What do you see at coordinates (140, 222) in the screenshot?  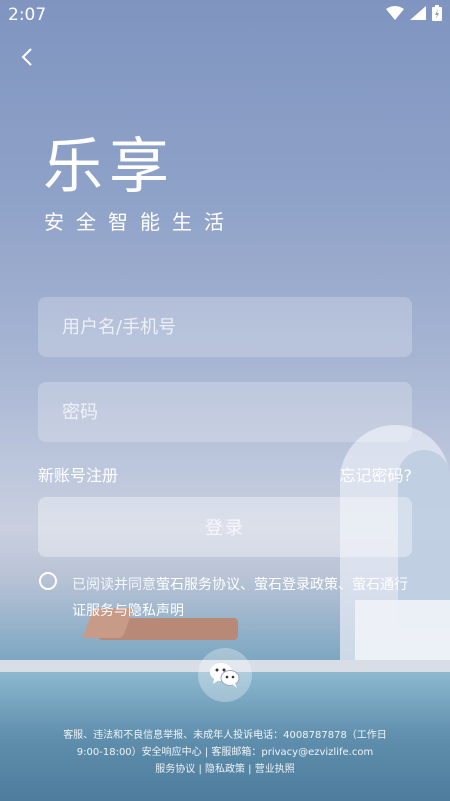 I see `brand-slogan: 安全智能生活` at bounding box center [140, 222].